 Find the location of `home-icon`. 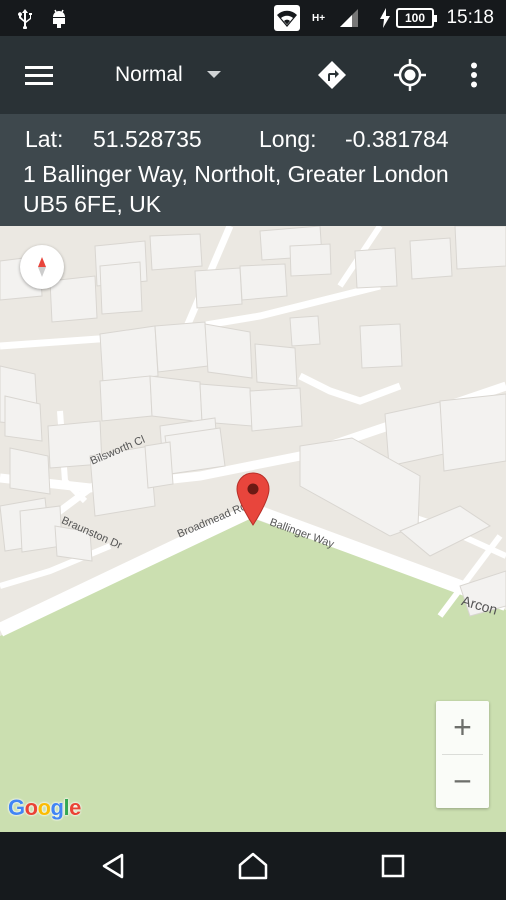

home-icon is located at coordinates (253, 866).